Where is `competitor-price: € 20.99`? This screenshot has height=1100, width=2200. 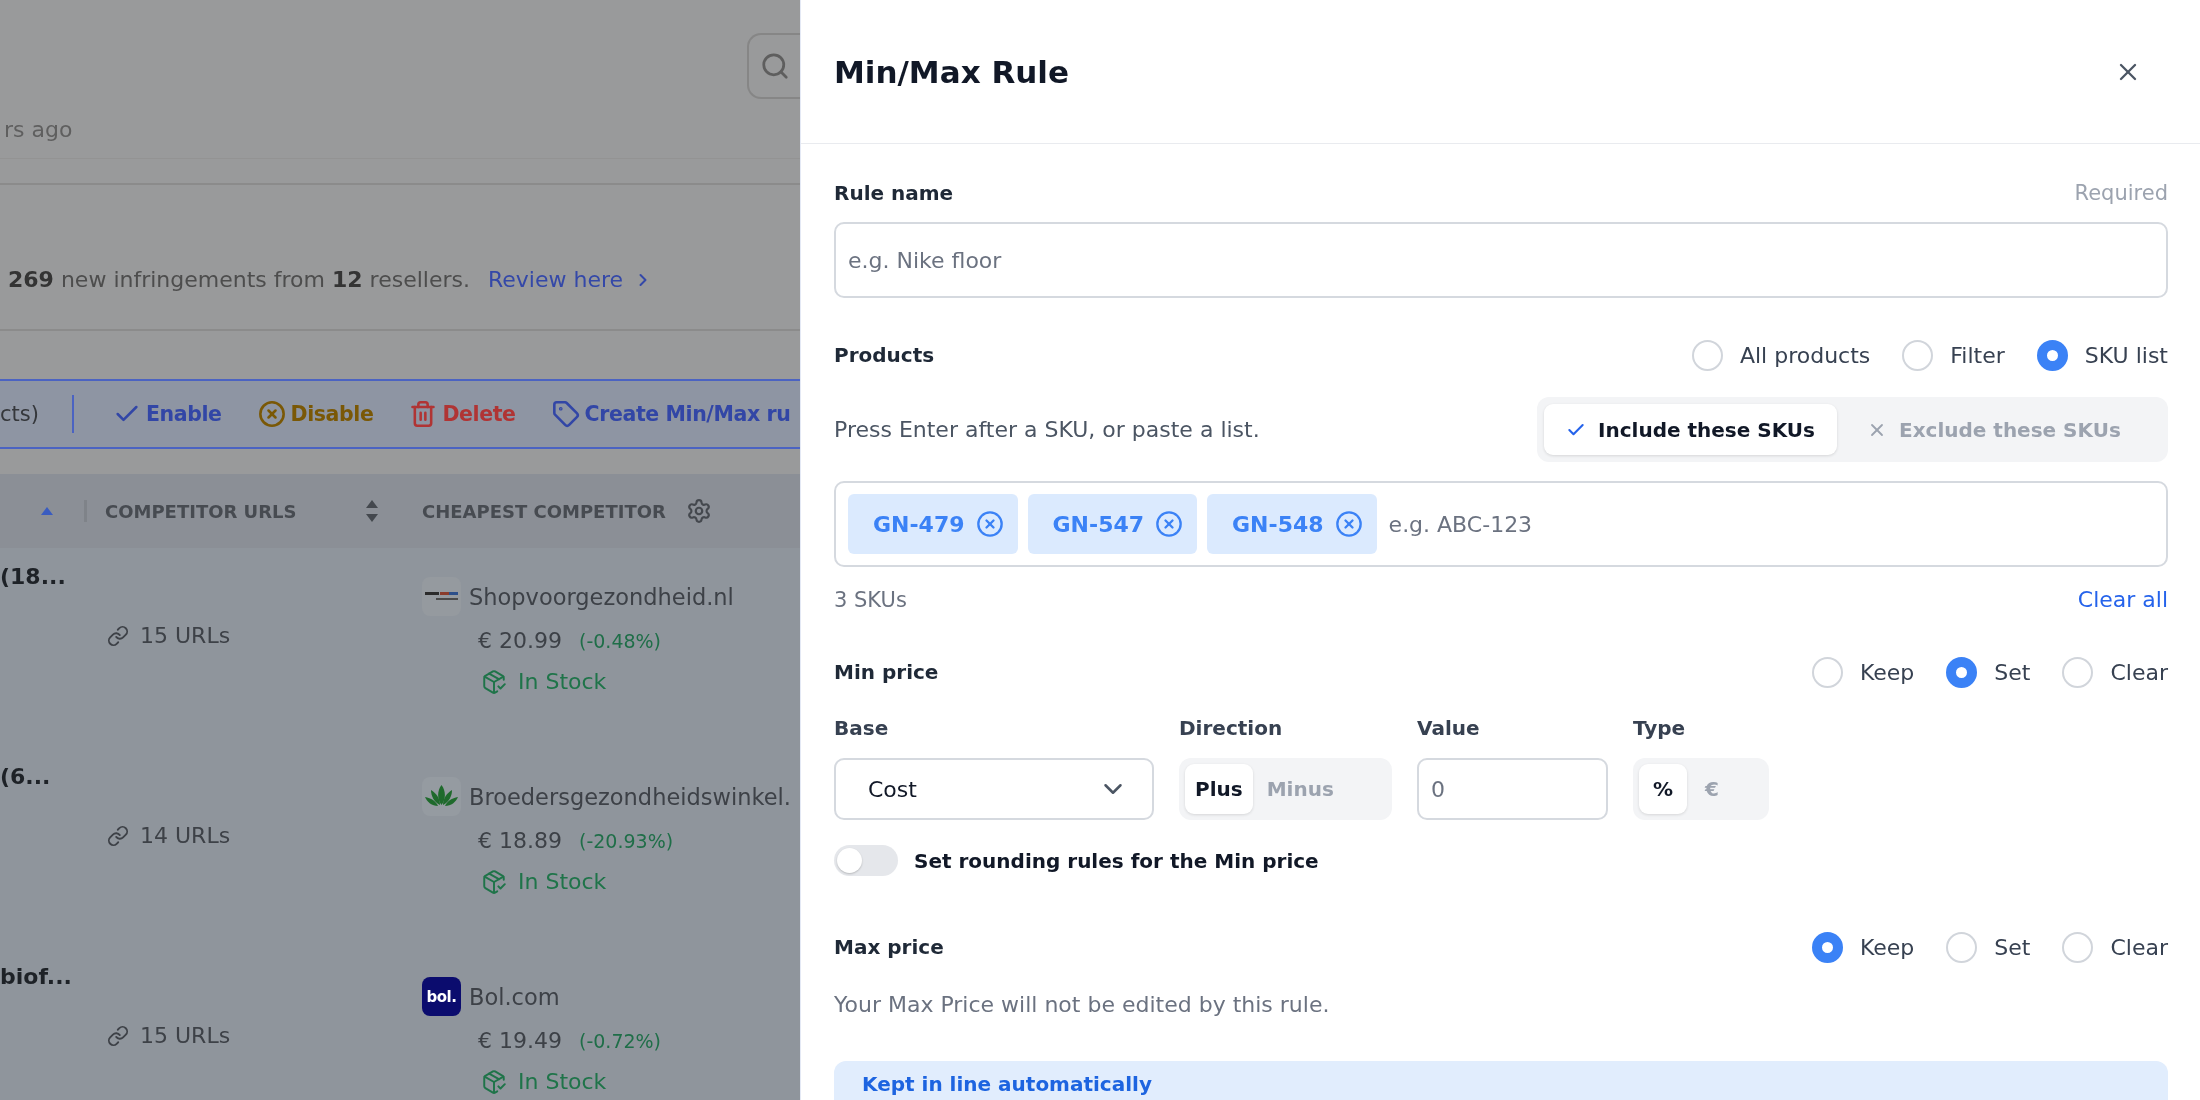
competitor-price: € 20.99 is located at coordinates (520, 641).